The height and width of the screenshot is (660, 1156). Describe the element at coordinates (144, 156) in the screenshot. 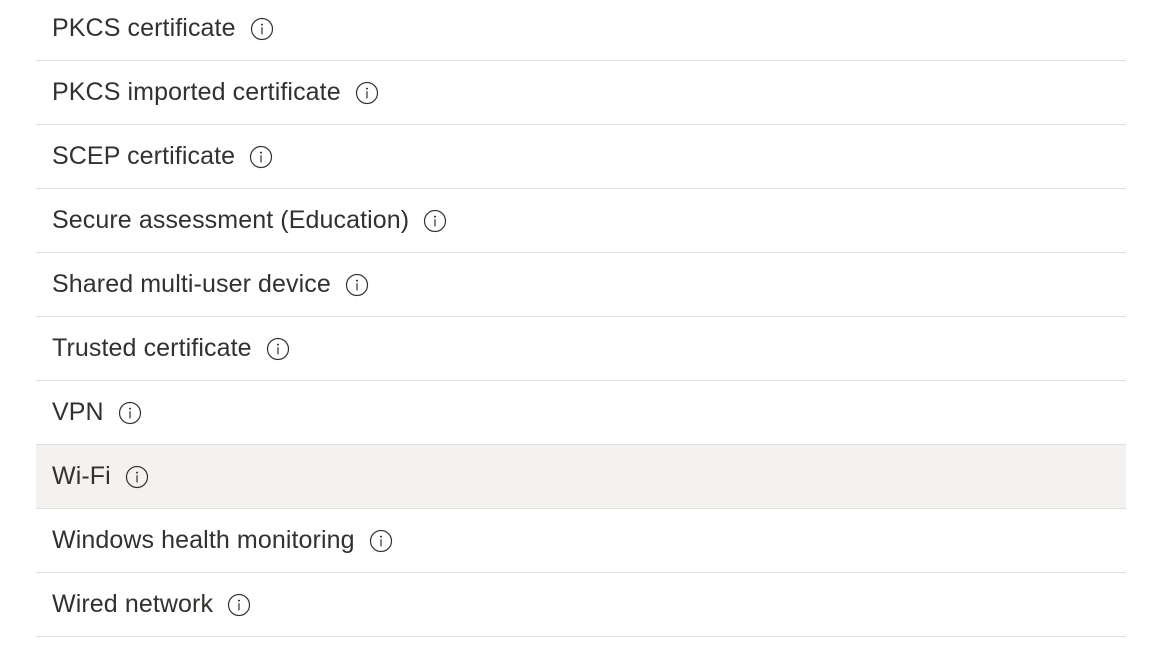

I see `list-item-label: SCEP certificate` at that location.